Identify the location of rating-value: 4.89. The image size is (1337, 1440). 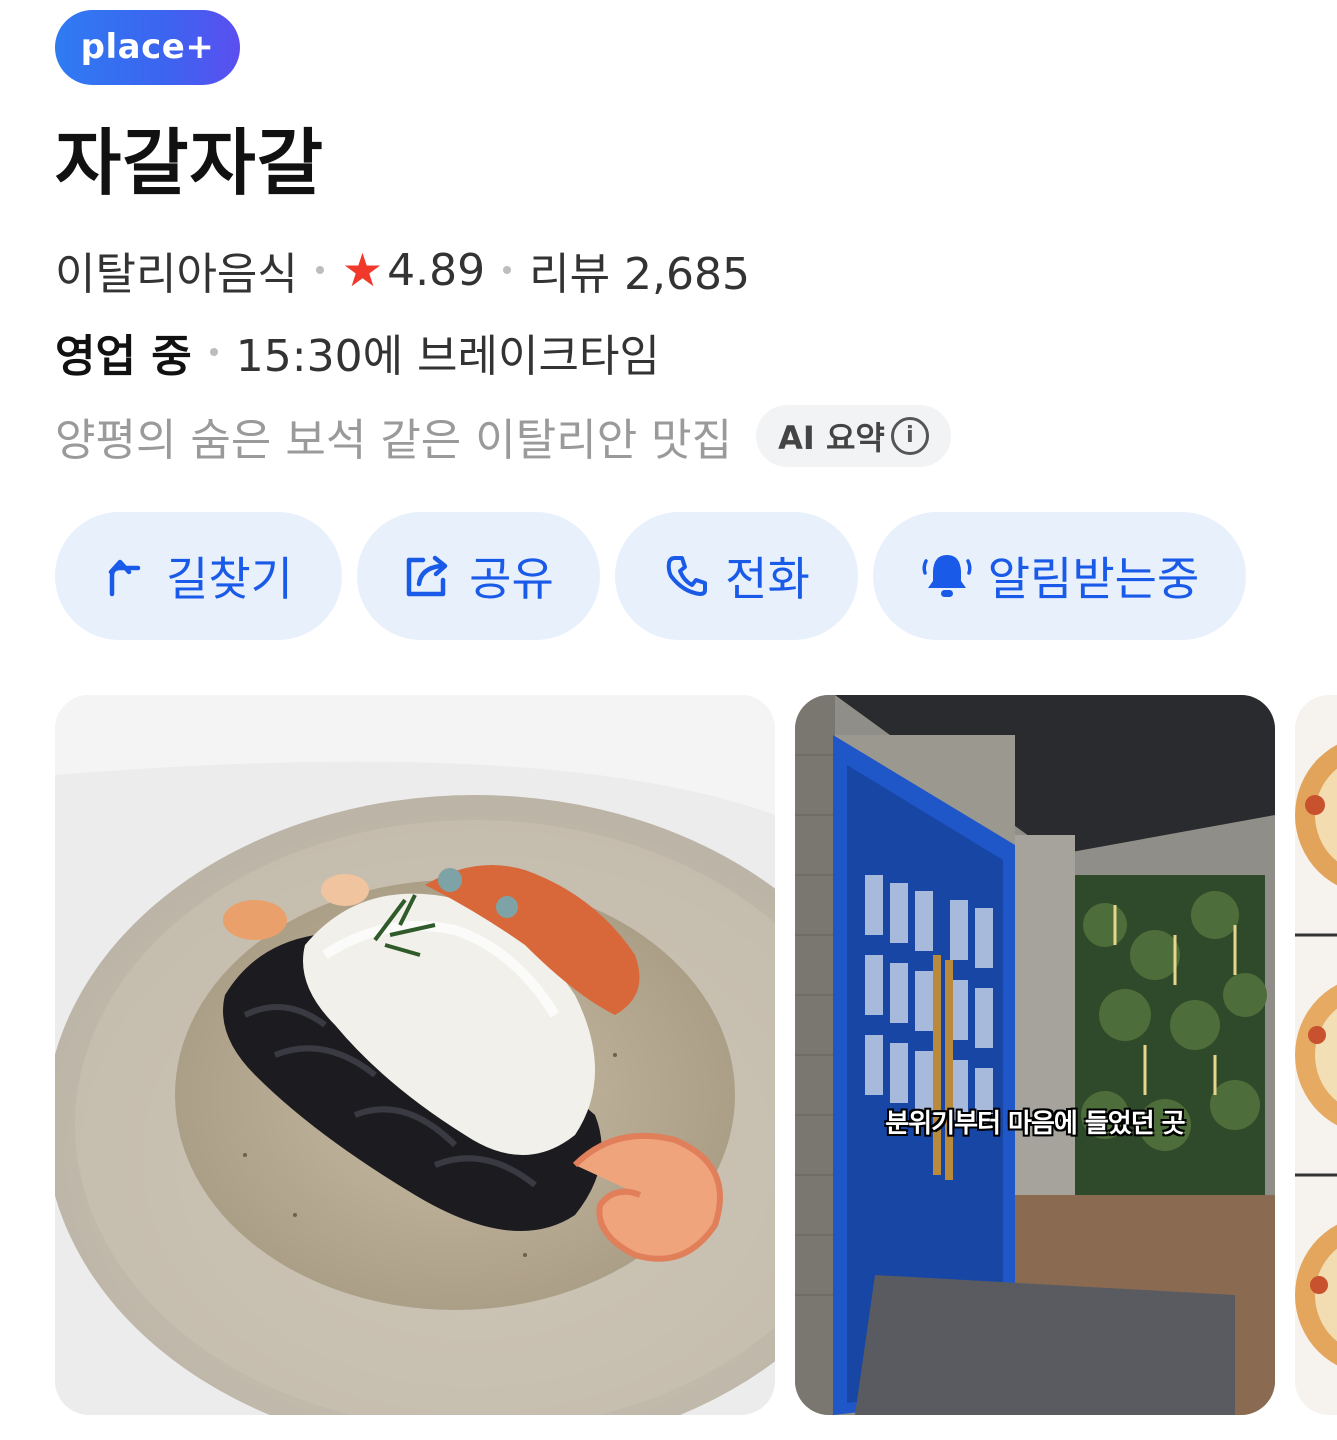
(436, 270).